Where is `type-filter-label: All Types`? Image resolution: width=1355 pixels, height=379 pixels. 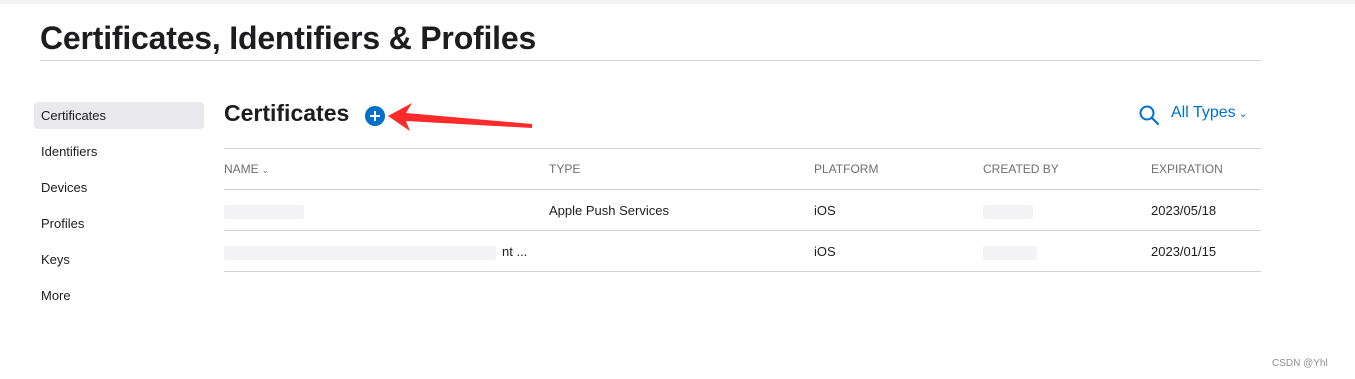
type-filter-label: All Types is located at coordinates (1203, 112).